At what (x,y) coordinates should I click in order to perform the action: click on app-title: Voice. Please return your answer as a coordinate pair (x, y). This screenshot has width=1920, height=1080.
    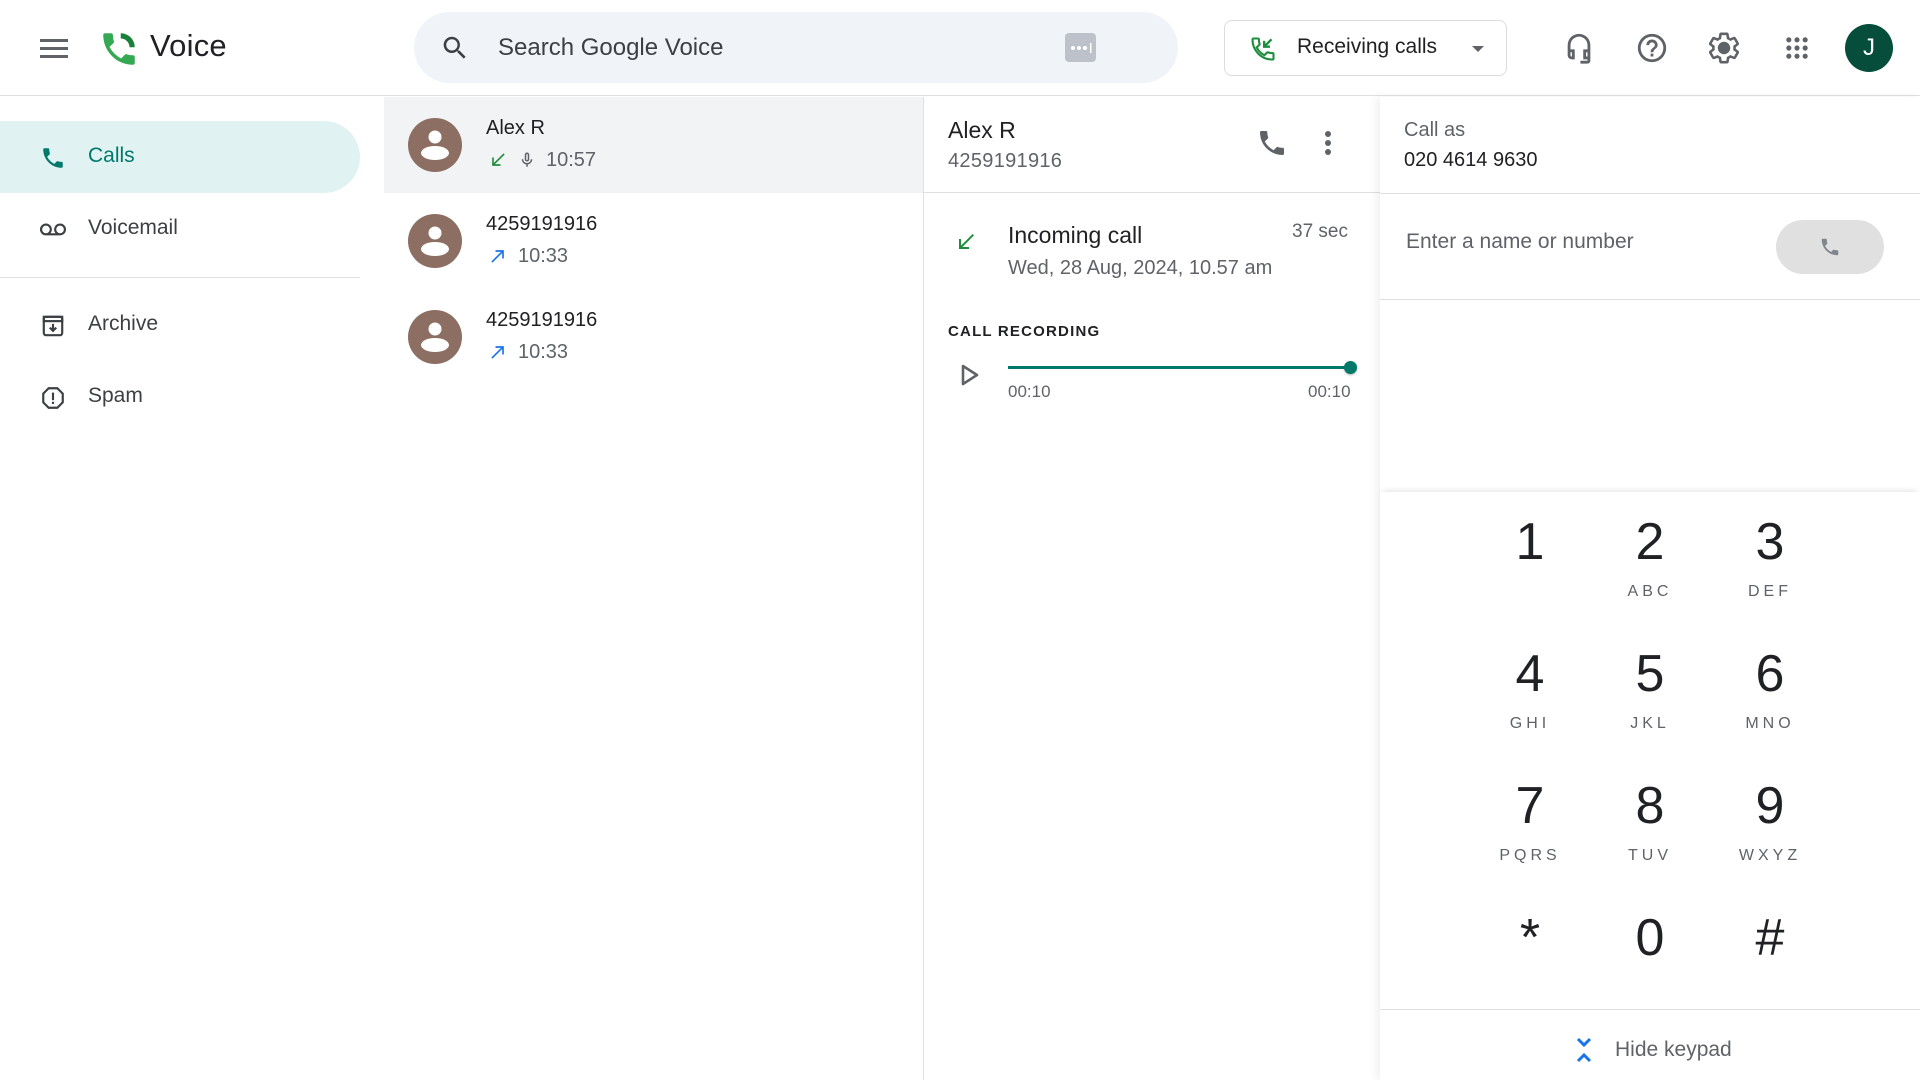
    Looking at the image, I should click on (188, 45).